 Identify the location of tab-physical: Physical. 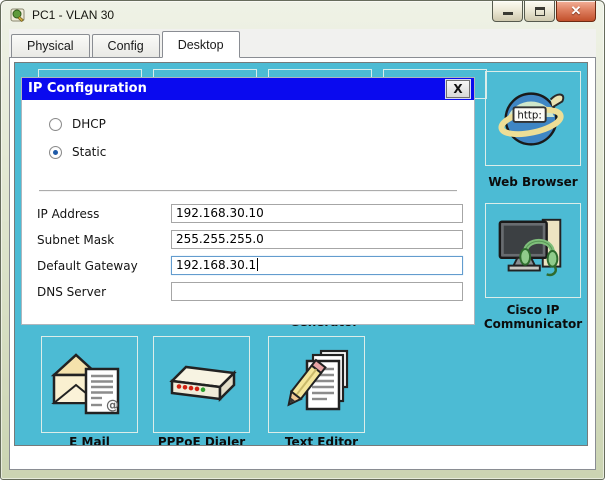
(50, 45).